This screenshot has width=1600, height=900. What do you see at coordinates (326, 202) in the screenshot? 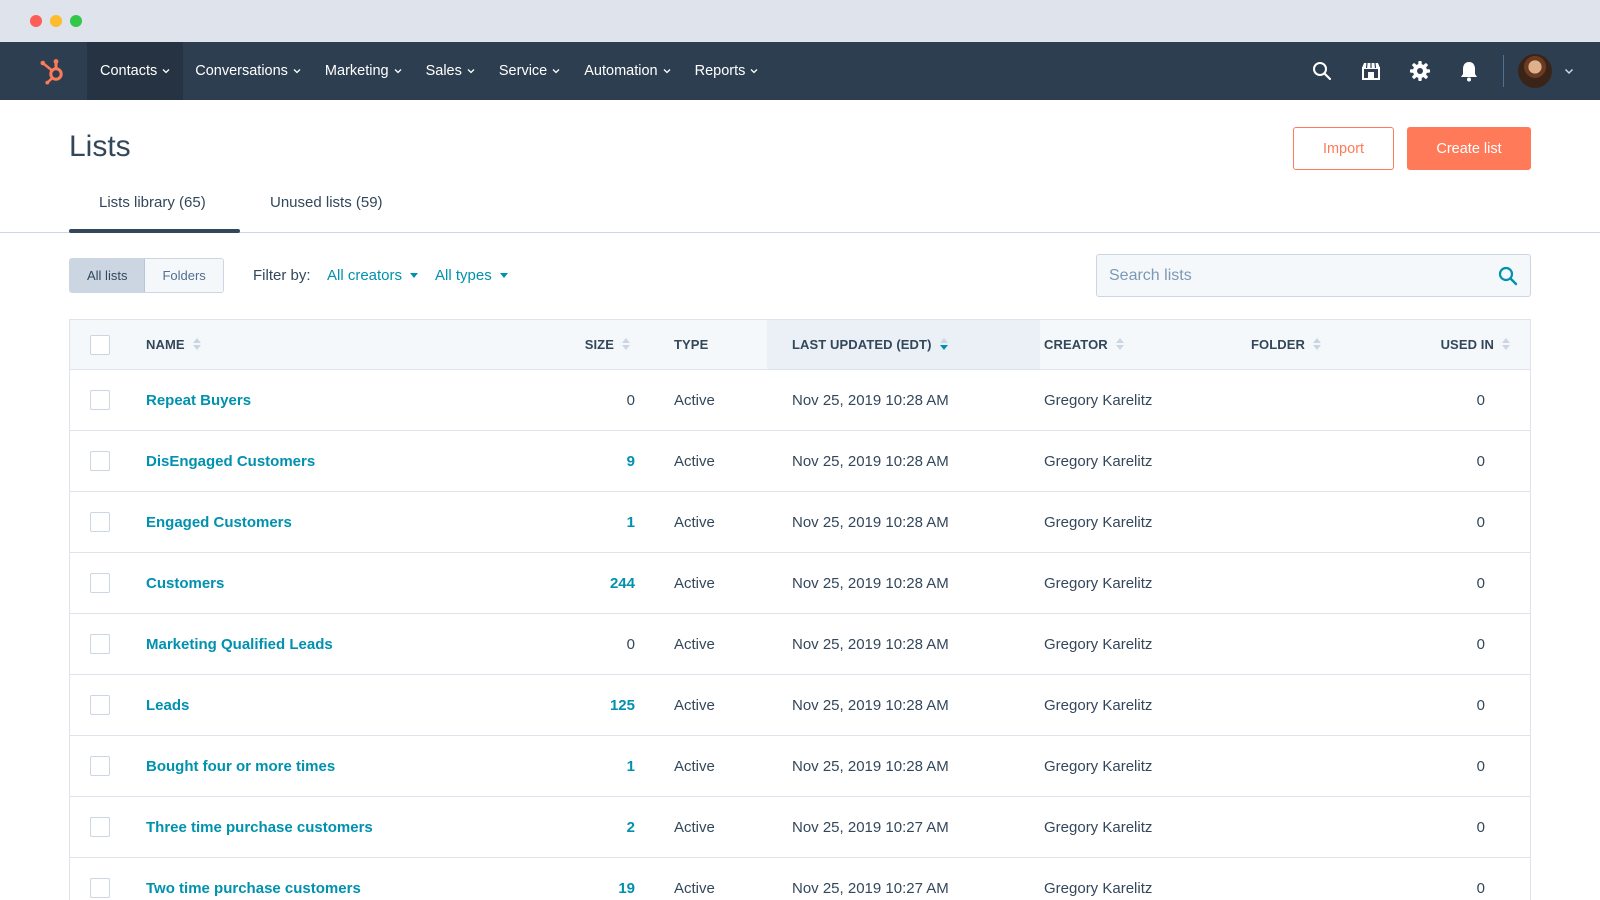
I see `tab-unused-lists: Unused lists (59)` at bounding box center [326, 202].